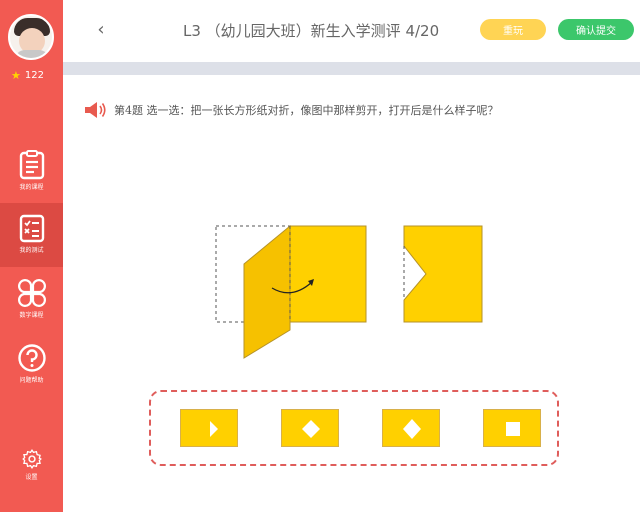 This screenshot has width=640, height=512. I want to click on square-cutout-icon, so click(513, 429).